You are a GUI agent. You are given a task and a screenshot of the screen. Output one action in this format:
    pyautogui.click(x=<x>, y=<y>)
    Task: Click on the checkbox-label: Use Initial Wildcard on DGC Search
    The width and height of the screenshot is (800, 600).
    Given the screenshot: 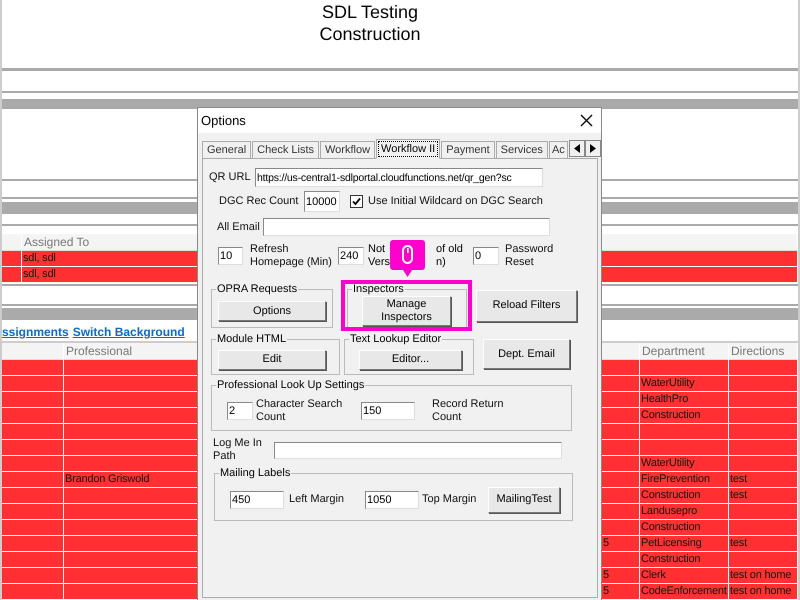 What is the action you would take?
    pyautogui.click(x=455, y=201)
    